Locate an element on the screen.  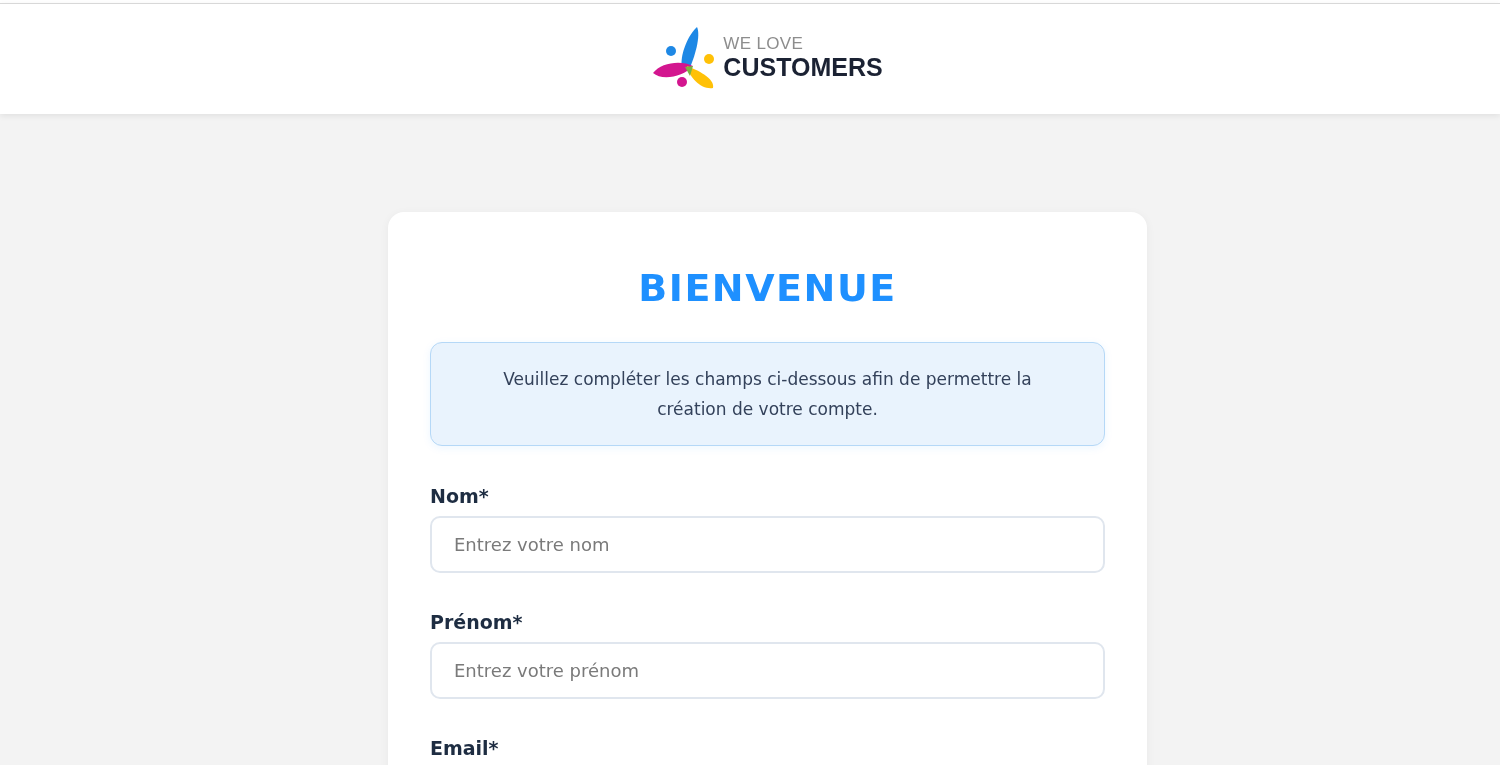
field-label: Nom* is located at coordinates (460, 496).